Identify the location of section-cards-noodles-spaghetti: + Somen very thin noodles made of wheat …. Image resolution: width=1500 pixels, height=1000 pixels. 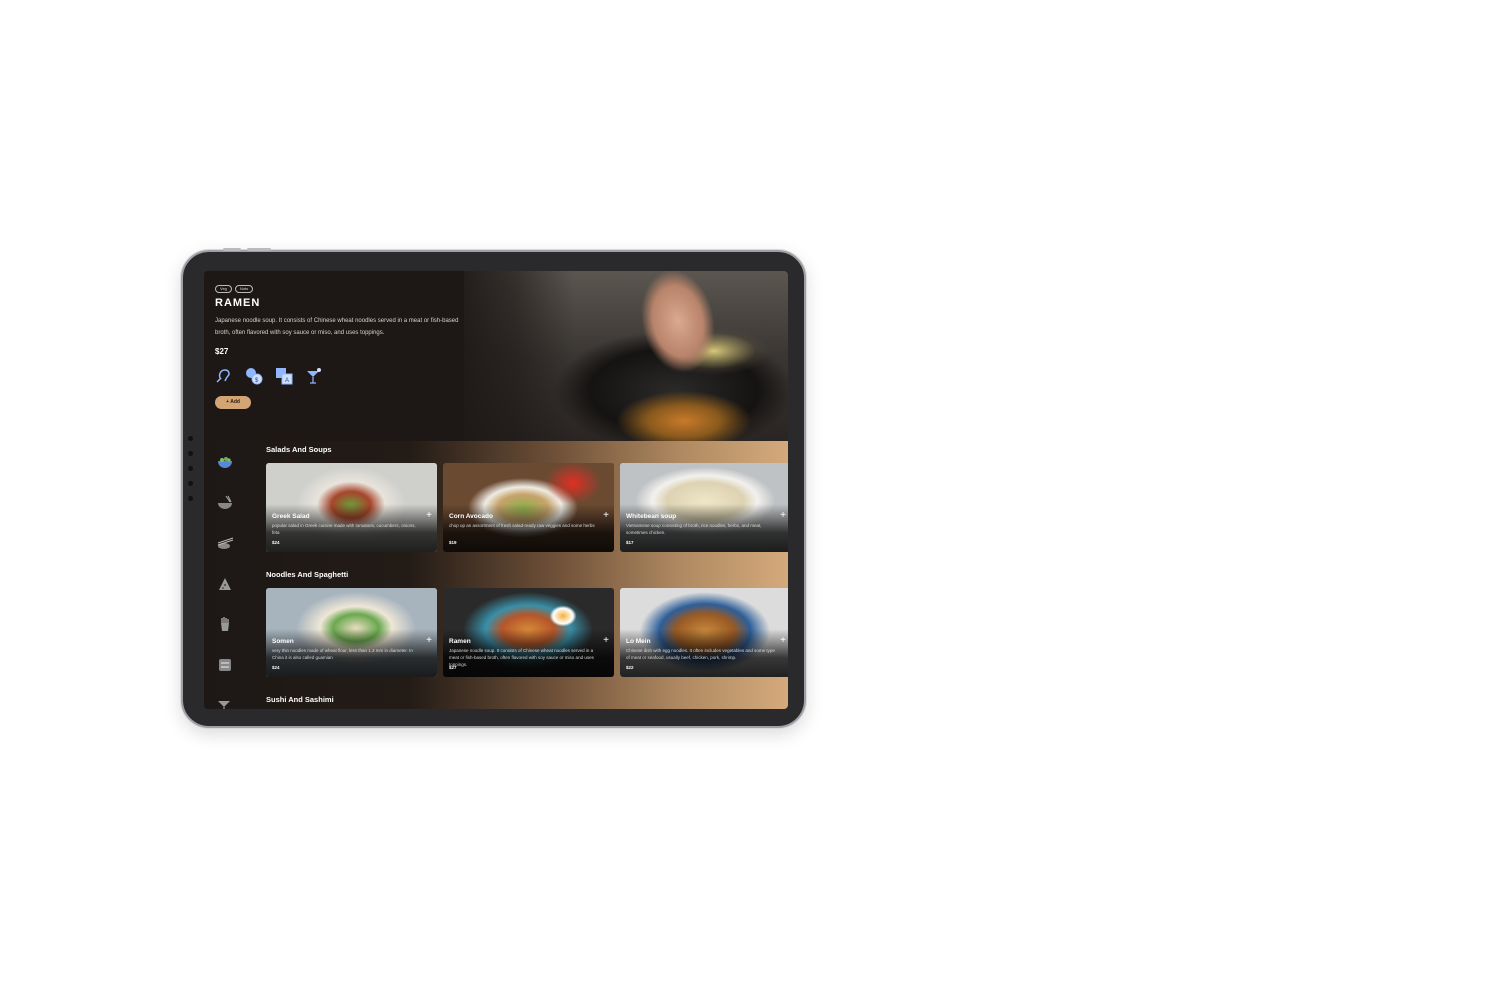
(527, 632).